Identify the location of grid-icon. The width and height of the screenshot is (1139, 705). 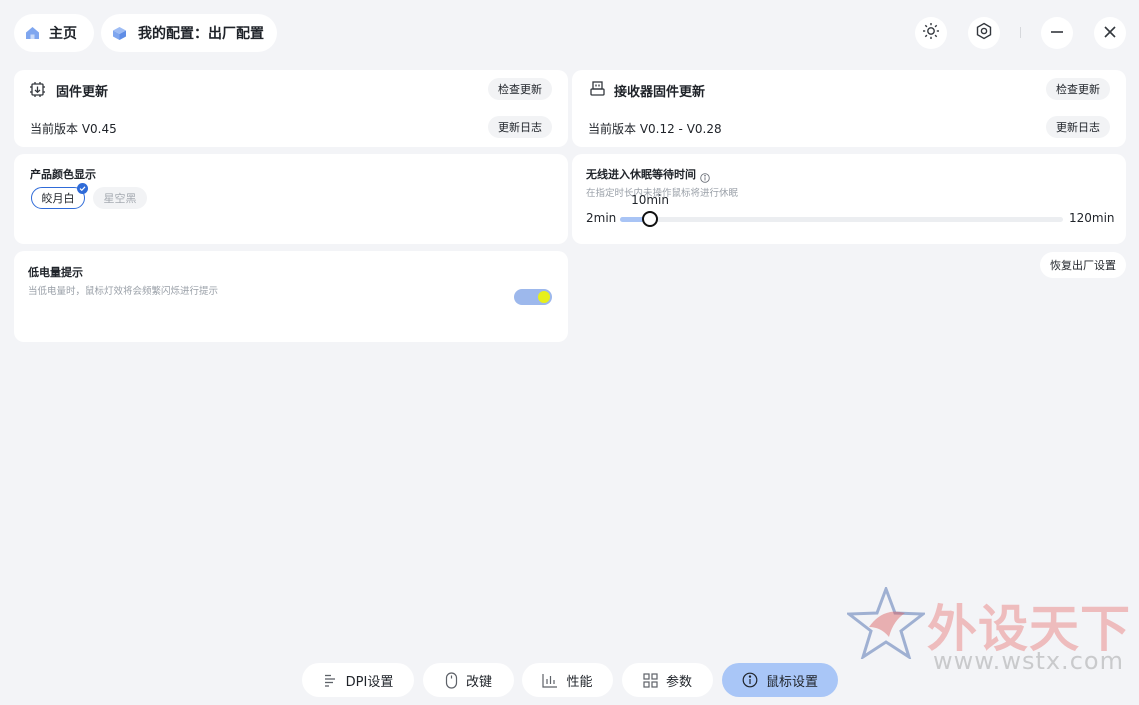
(650, 680).